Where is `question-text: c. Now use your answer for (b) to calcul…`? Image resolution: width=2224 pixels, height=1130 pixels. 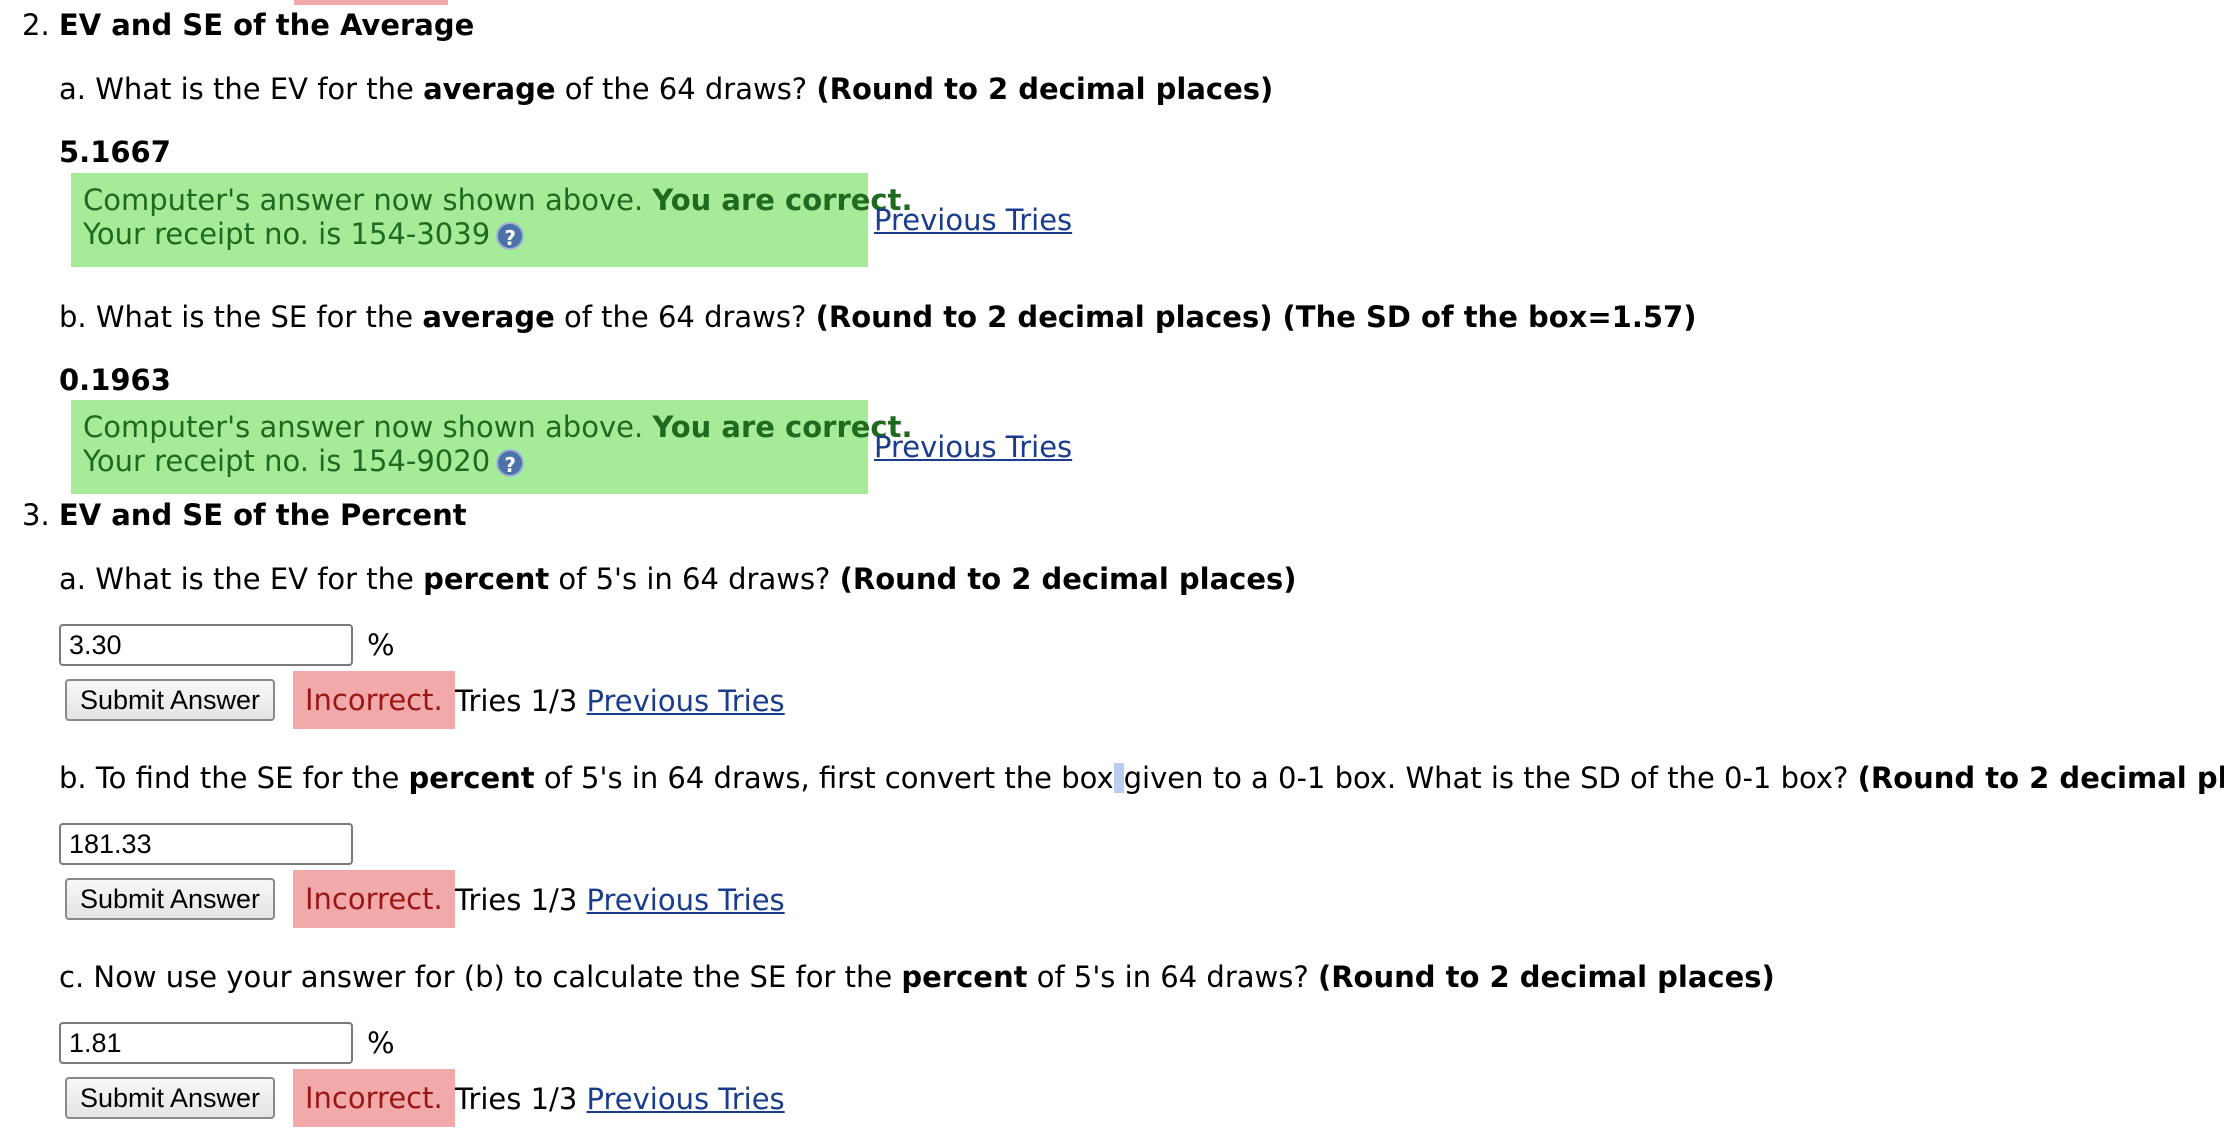 question-text: c. Now use your answer for (b) to calcul… is located at coordinates (480, 977).